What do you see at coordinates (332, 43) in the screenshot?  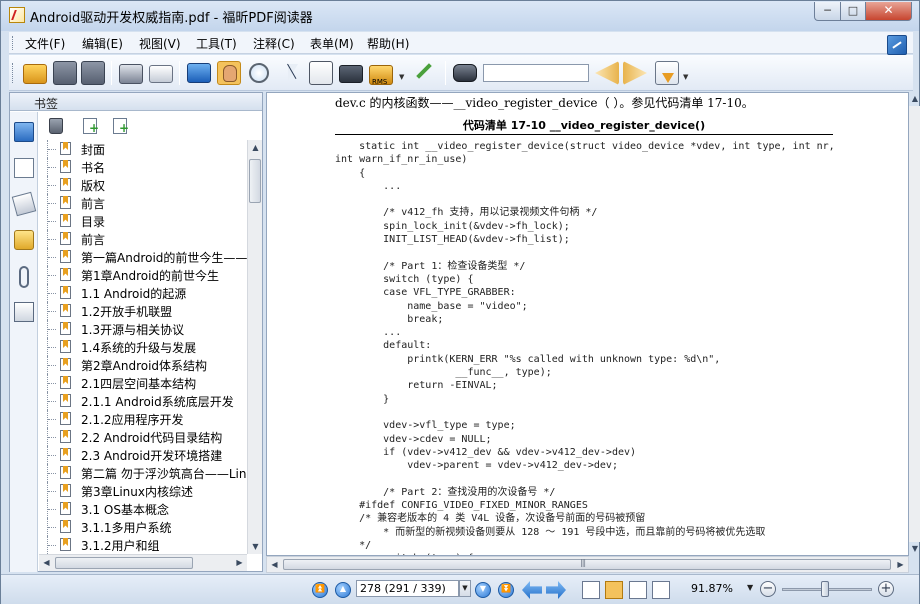 I see `menu-form: 表单(M)` at bounding box center [332, 43].